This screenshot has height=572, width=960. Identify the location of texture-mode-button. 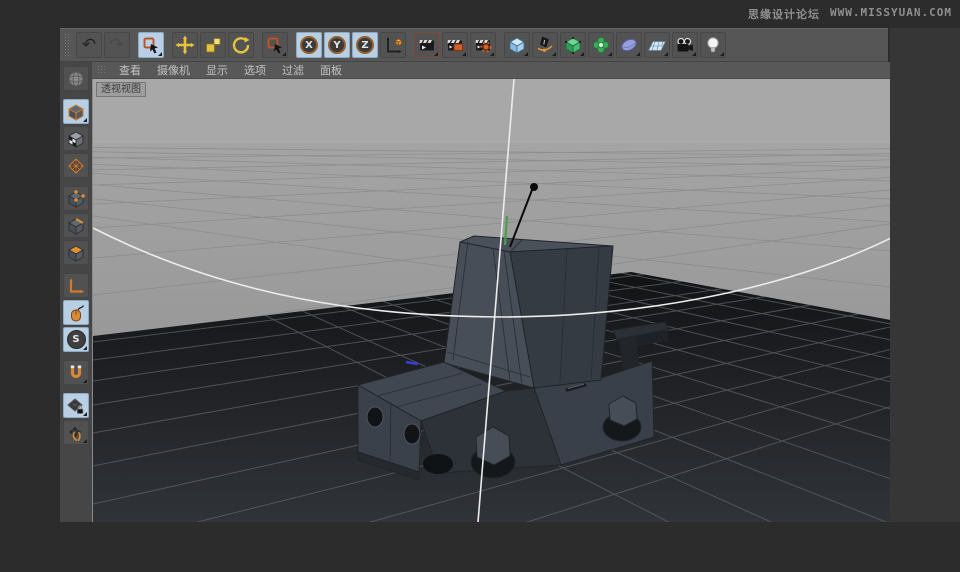
(76, 138).